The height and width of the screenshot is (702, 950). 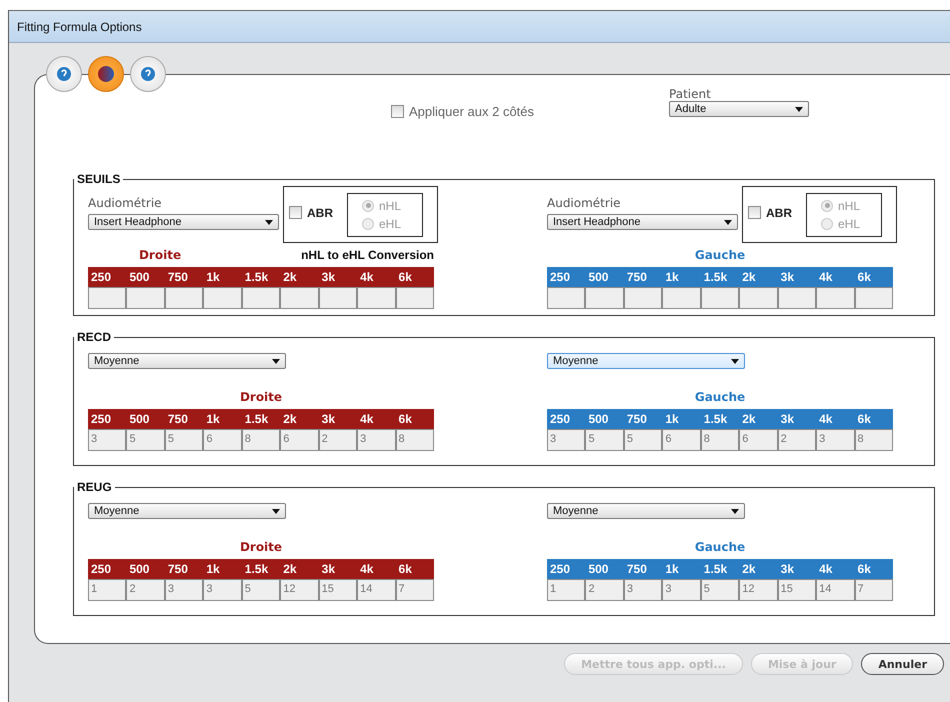 I want to click on footer-button: Annuler, so click(x=902, y=664).